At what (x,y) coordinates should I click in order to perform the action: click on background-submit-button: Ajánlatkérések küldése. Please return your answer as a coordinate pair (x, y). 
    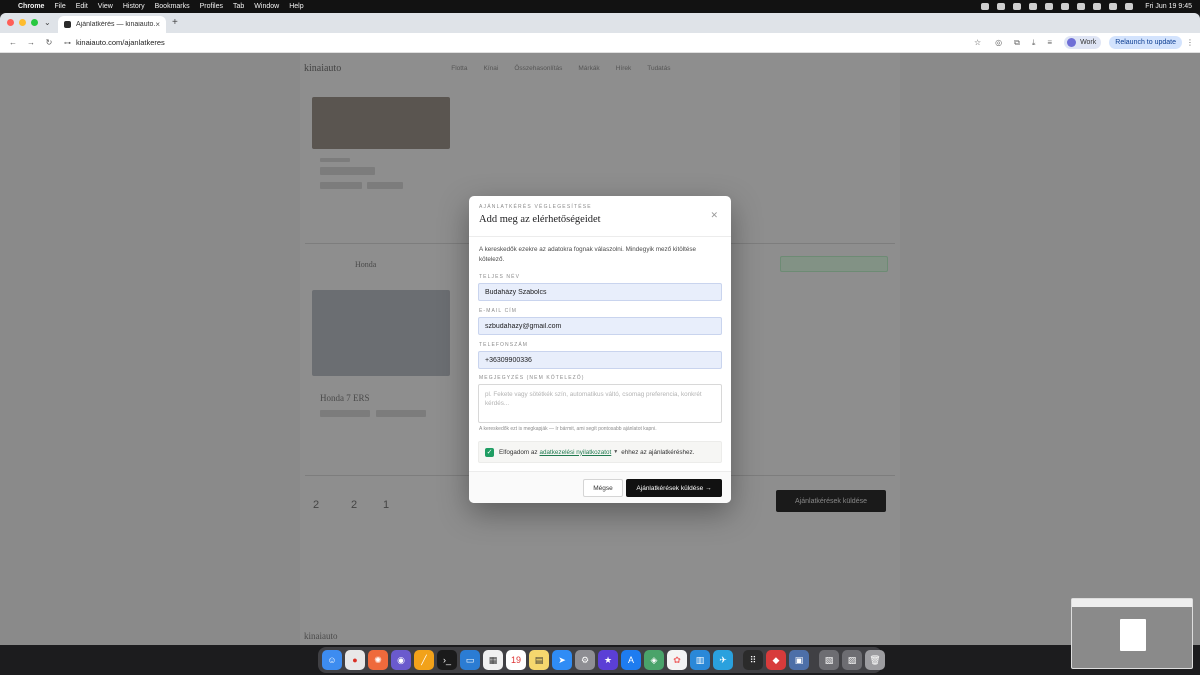
    Looking at the image, I should click on (831, 501).